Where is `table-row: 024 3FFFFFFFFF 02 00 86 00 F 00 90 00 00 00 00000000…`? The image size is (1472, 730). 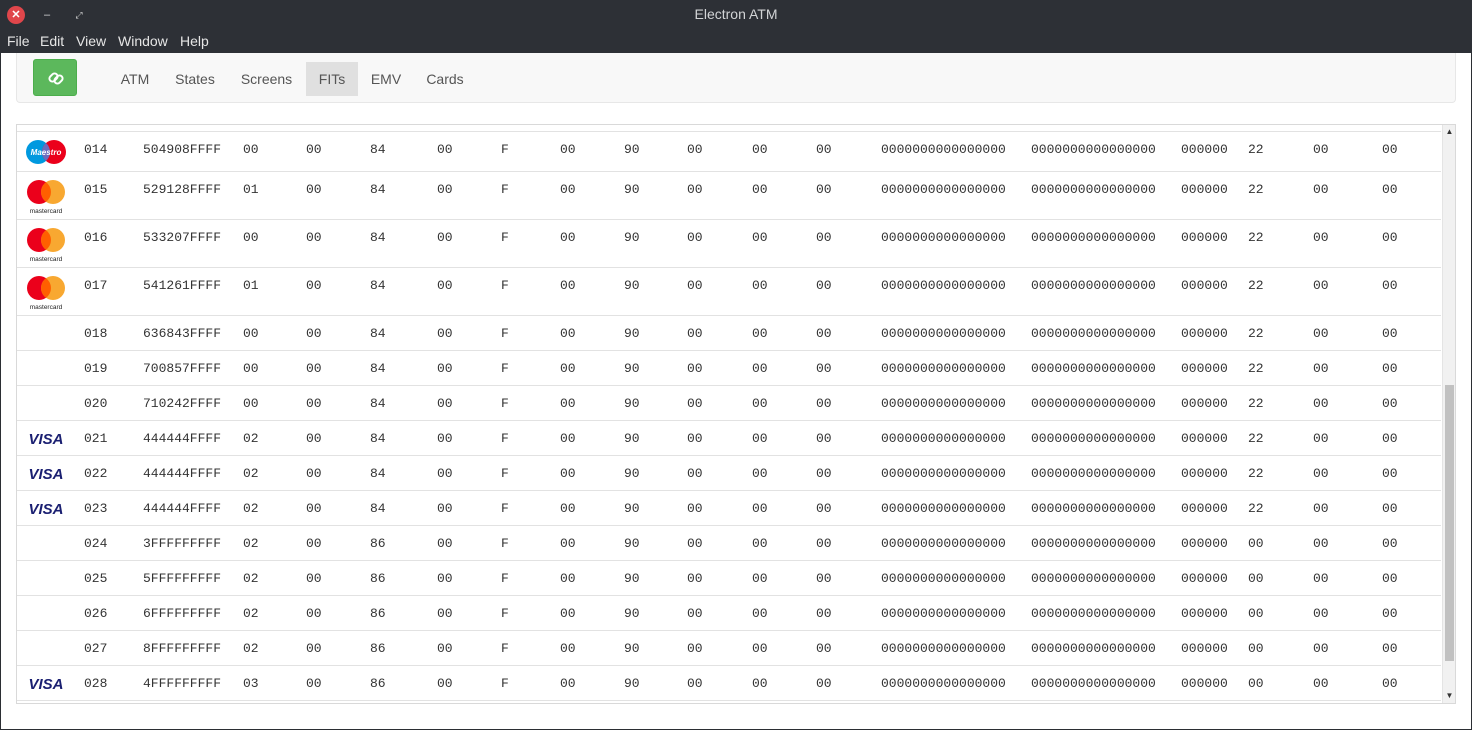 table-row: 024 3FFFFFFFFF 02 00 86 00 F 00 90 00 00 00 00000000… is located at coordinates (729, 543).